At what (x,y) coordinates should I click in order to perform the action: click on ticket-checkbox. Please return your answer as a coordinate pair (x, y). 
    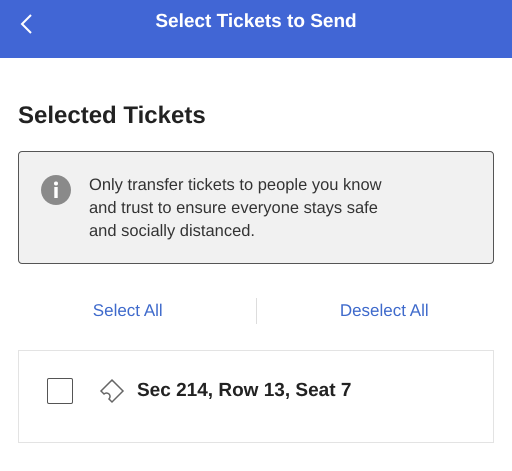
    Looking at the image, I should click on (60, 391).